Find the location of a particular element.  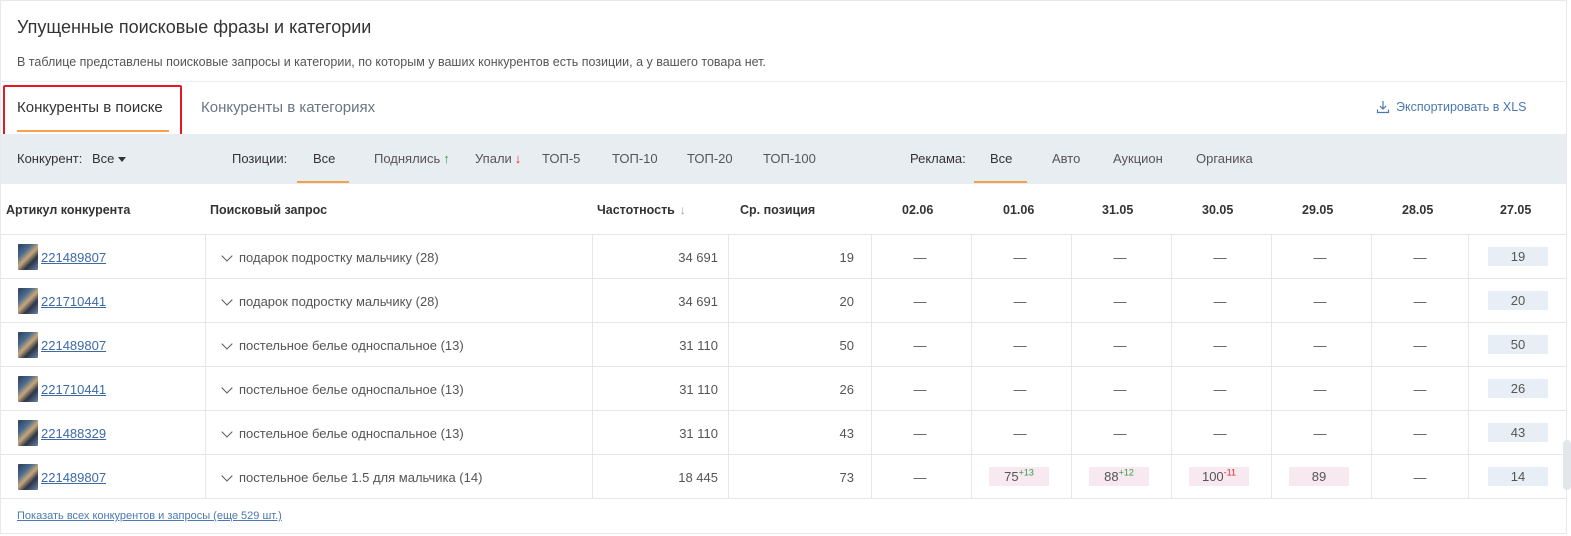

col-frequency-label: Частотность is located at coordinates (636, 210).